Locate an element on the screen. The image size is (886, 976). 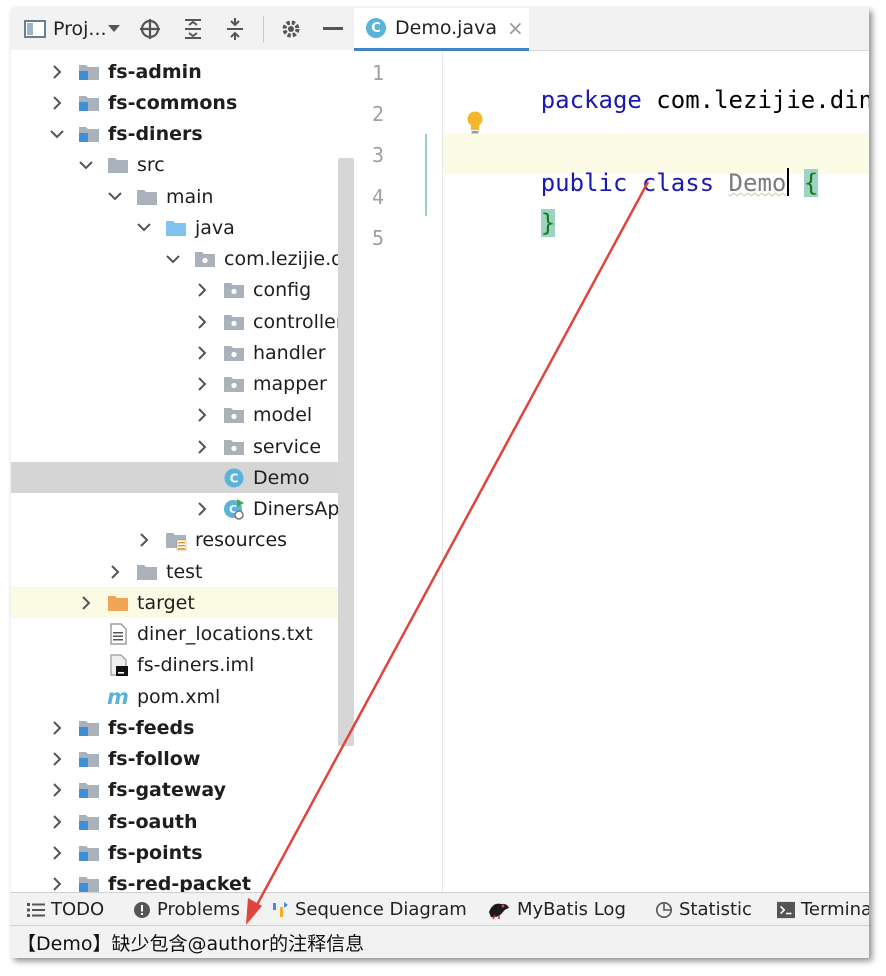
class-name: Demo is located at coordinates (757, 183).